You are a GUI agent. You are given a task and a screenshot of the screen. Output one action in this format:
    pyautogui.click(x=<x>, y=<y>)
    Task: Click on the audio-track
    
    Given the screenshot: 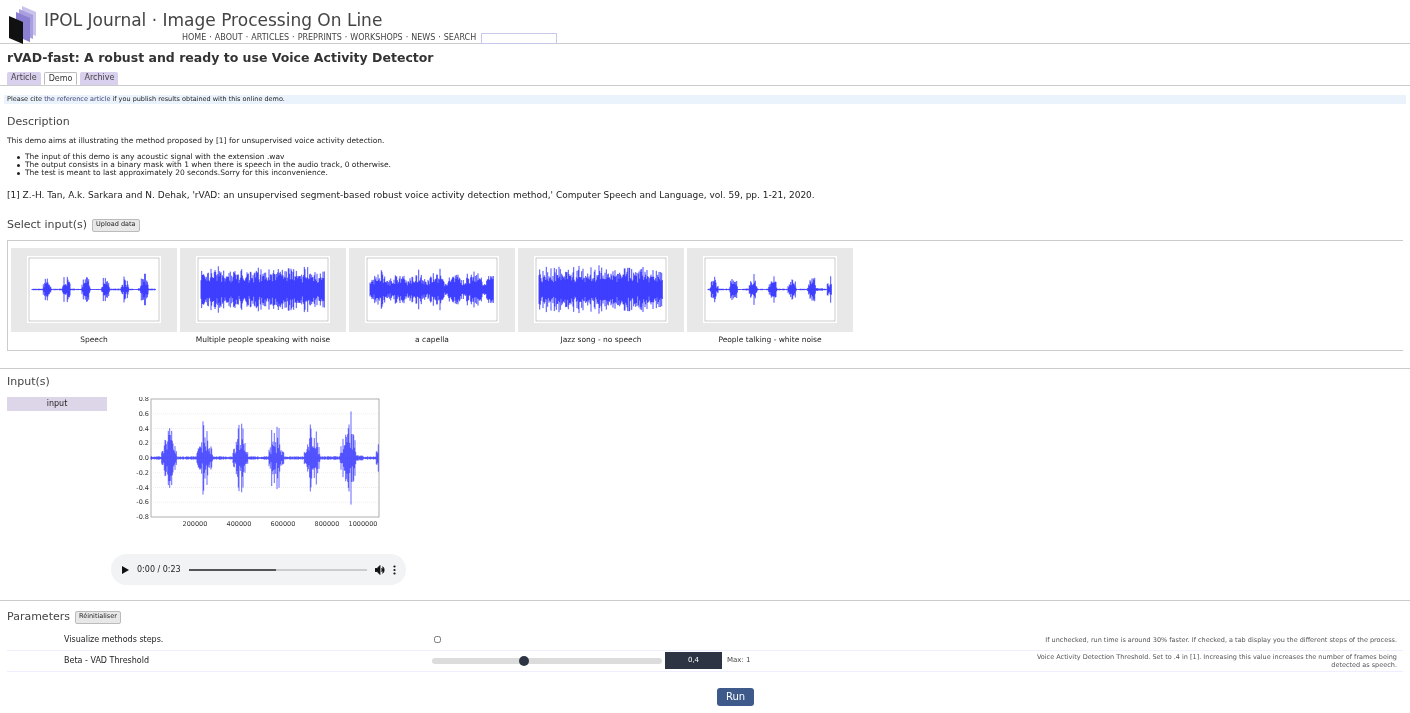 What is the action you would take?
    pyautogui.click(x=277, y=569)
    